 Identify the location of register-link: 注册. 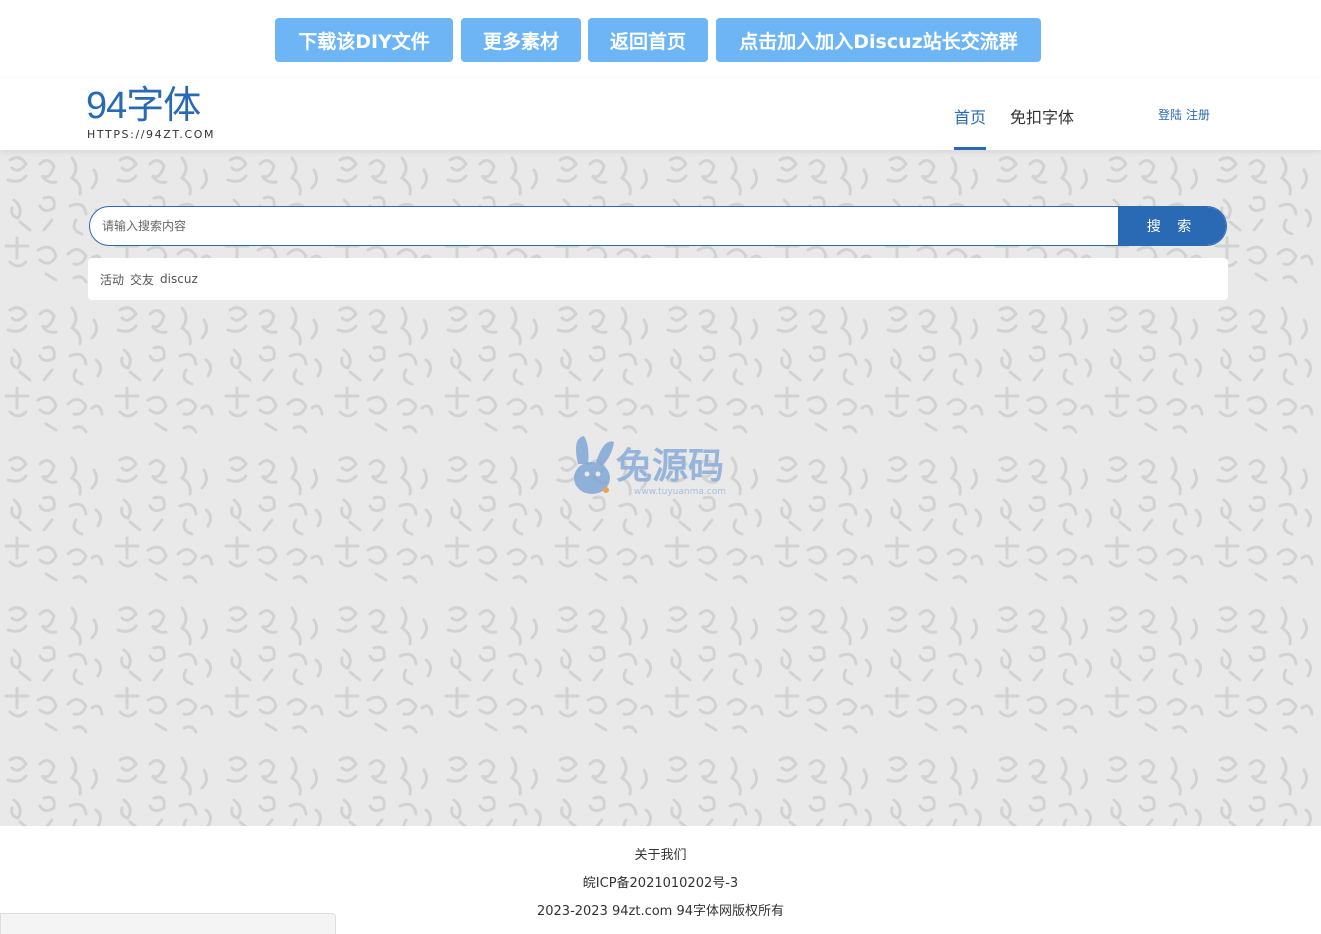
(1198, 115).